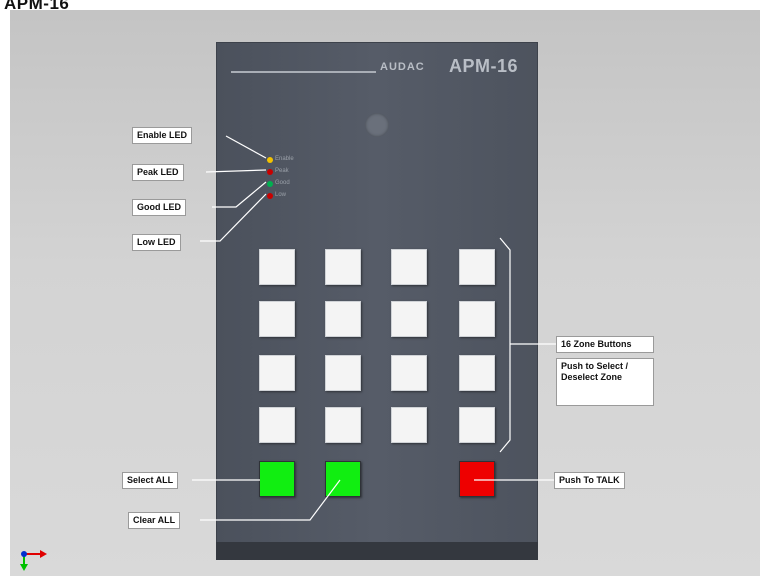 This screenshot has width=760, height=576. What do you see at coordinates (162, 135) in the screenshot?
I see `callout-enable-led: Enable LED` at bounding box center [162, 135].